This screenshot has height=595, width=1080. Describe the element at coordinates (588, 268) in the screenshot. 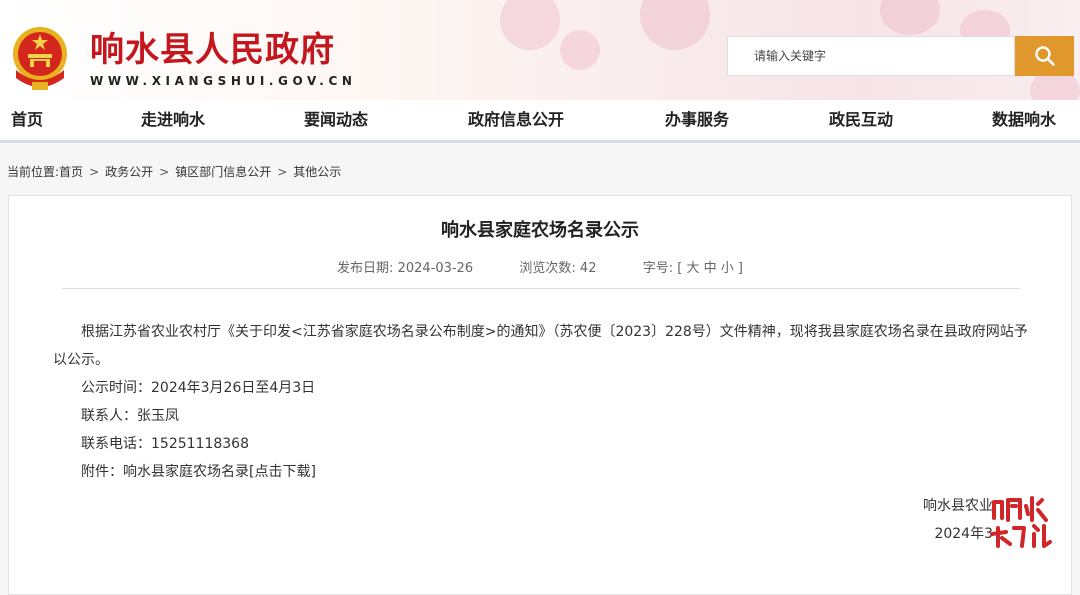

I see `views-count: 42` at that location.